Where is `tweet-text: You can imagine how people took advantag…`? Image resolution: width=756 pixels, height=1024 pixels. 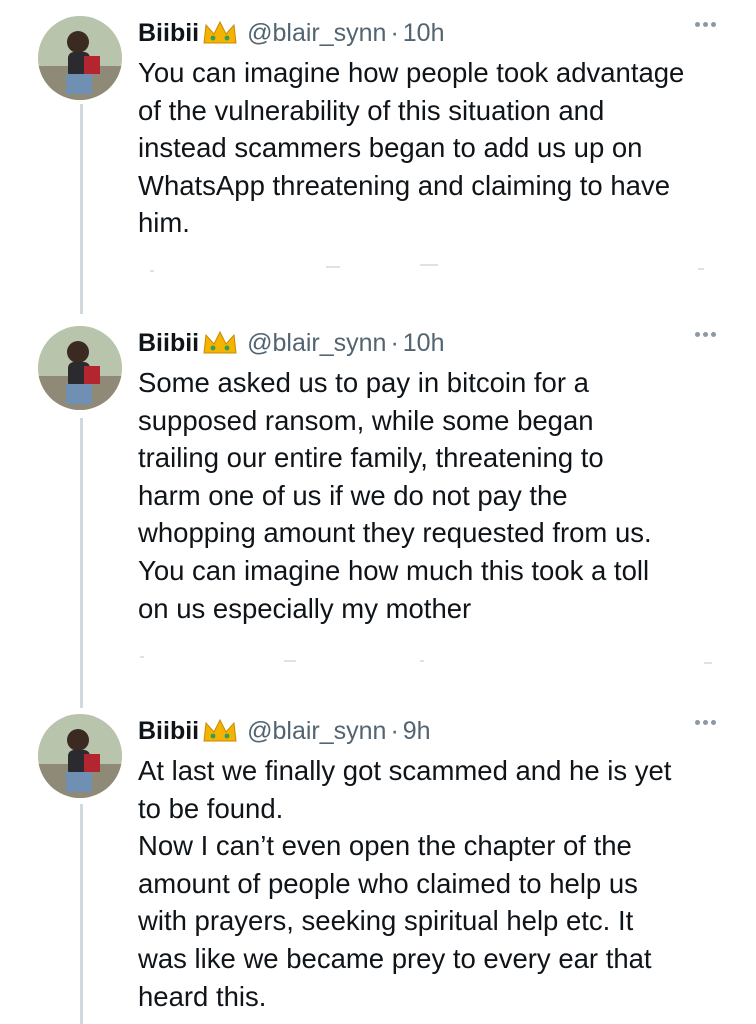
tweet-text: You can imagine how people took advantag… is located at coordinates (411, 148).